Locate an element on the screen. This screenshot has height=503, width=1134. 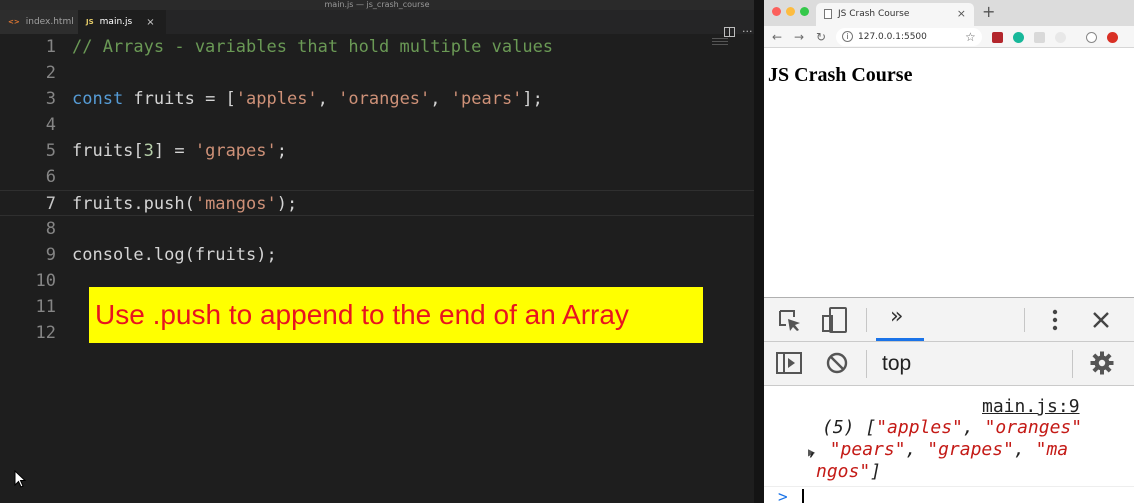
editor-tab-bar: <> index.html JS main.js × ··· is located at coordinates (377, 24).